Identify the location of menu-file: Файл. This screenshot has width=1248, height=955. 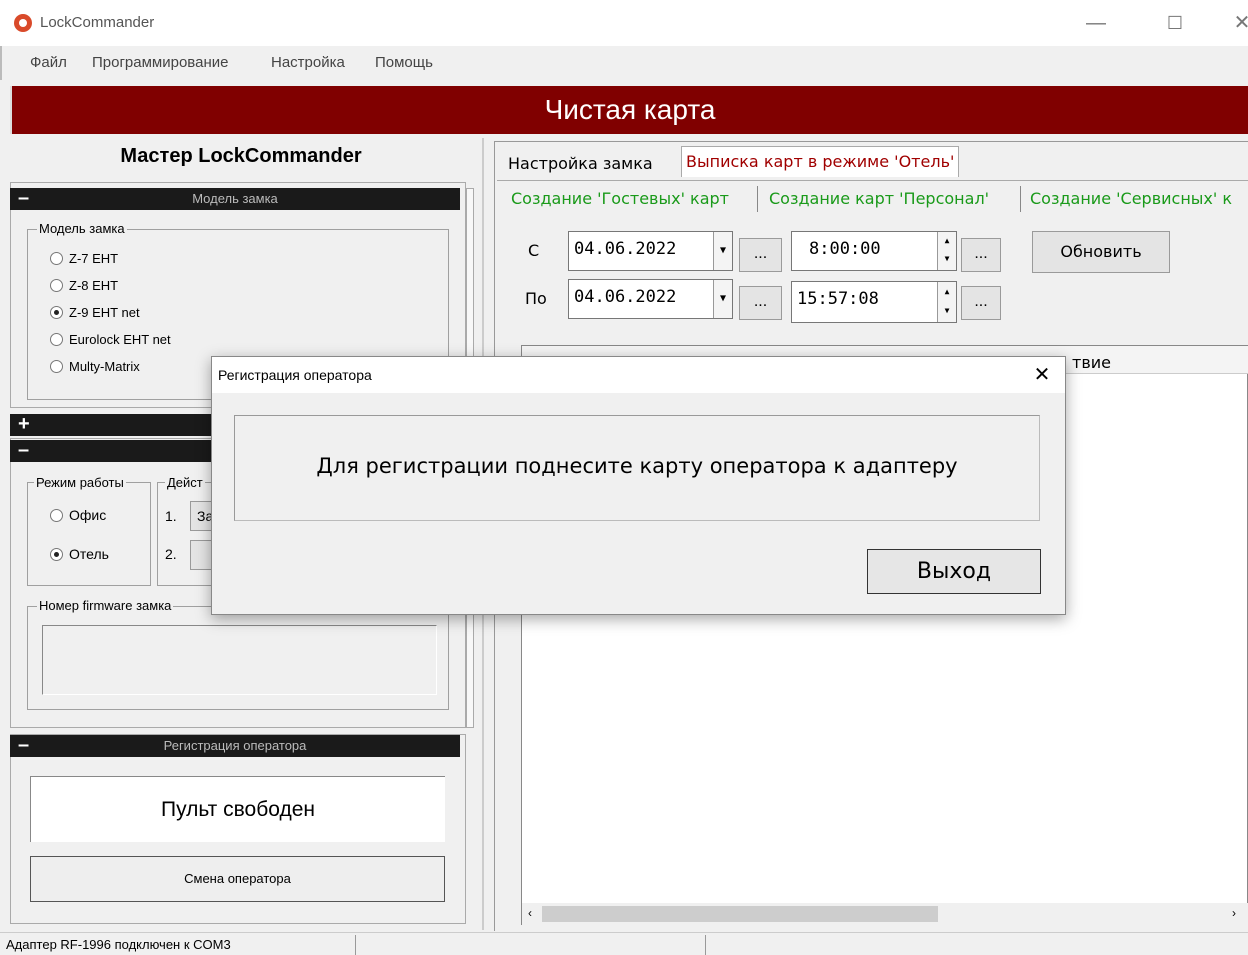
(48, 62).